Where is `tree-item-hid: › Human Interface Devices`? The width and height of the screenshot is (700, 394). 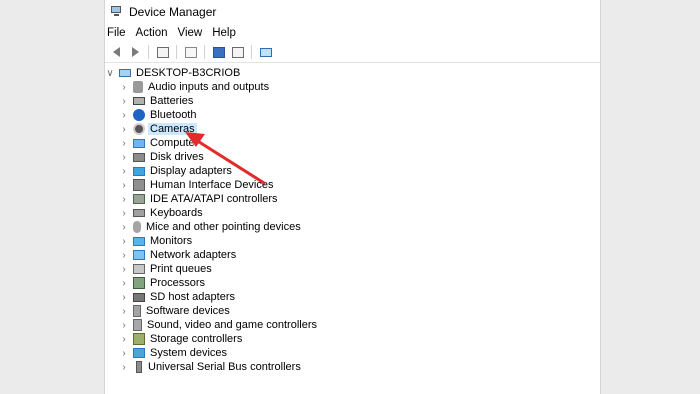 tree-item-hid: › Human Interface Devices is located at coordinates (197, 185).